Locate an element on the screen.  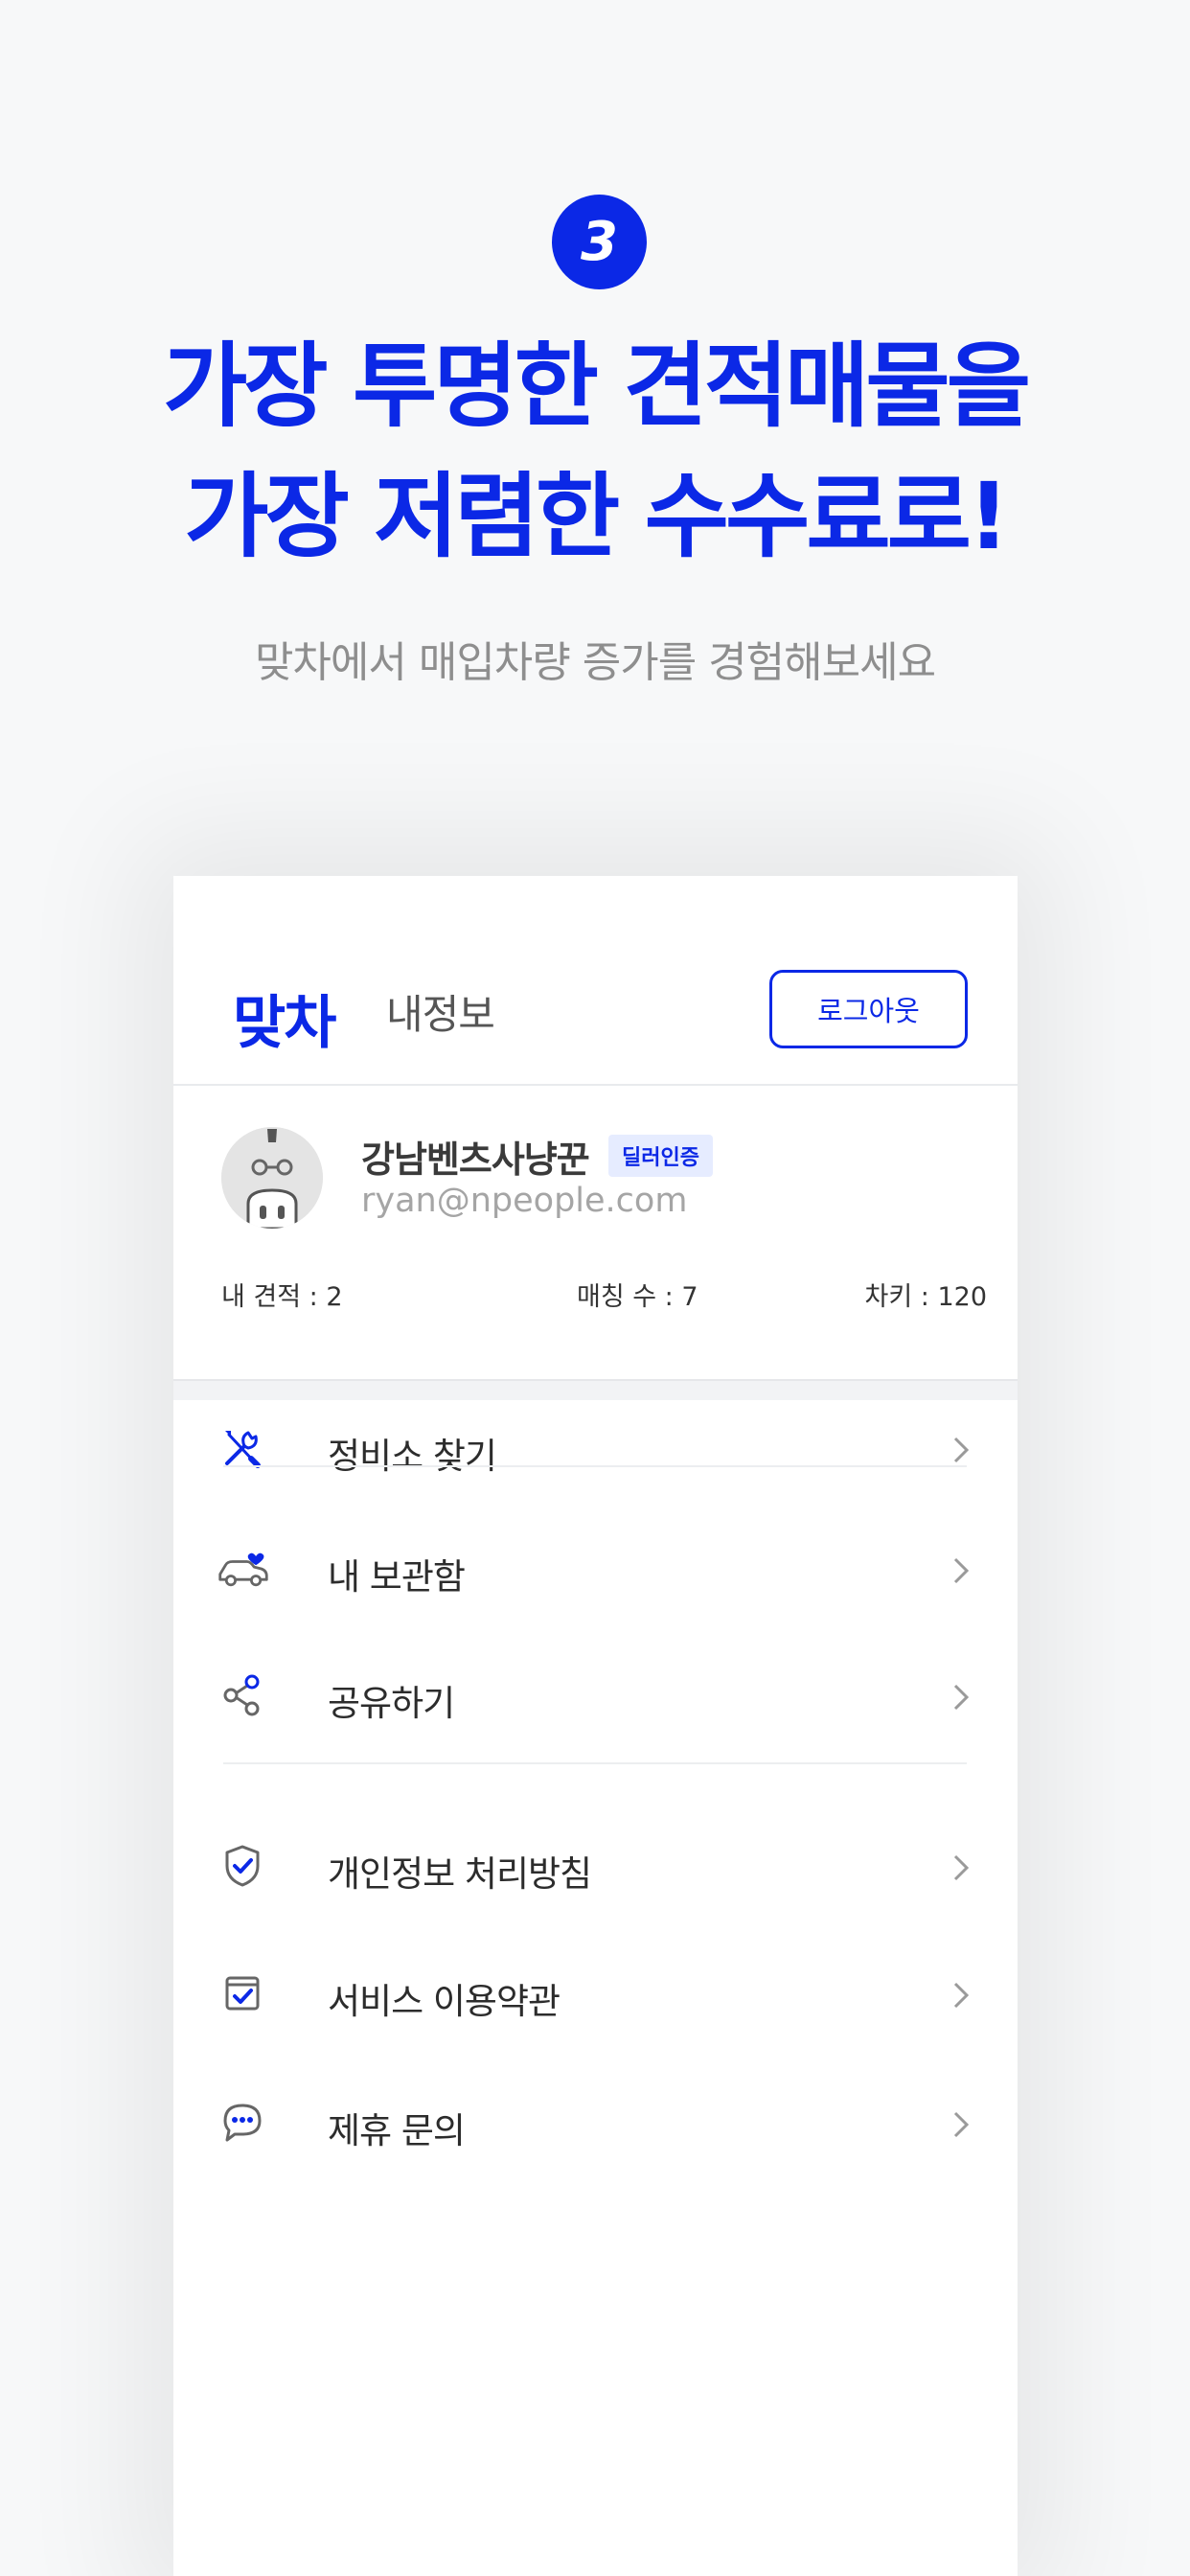
chat-bubble-icon is located at coordinates (243, 2123).